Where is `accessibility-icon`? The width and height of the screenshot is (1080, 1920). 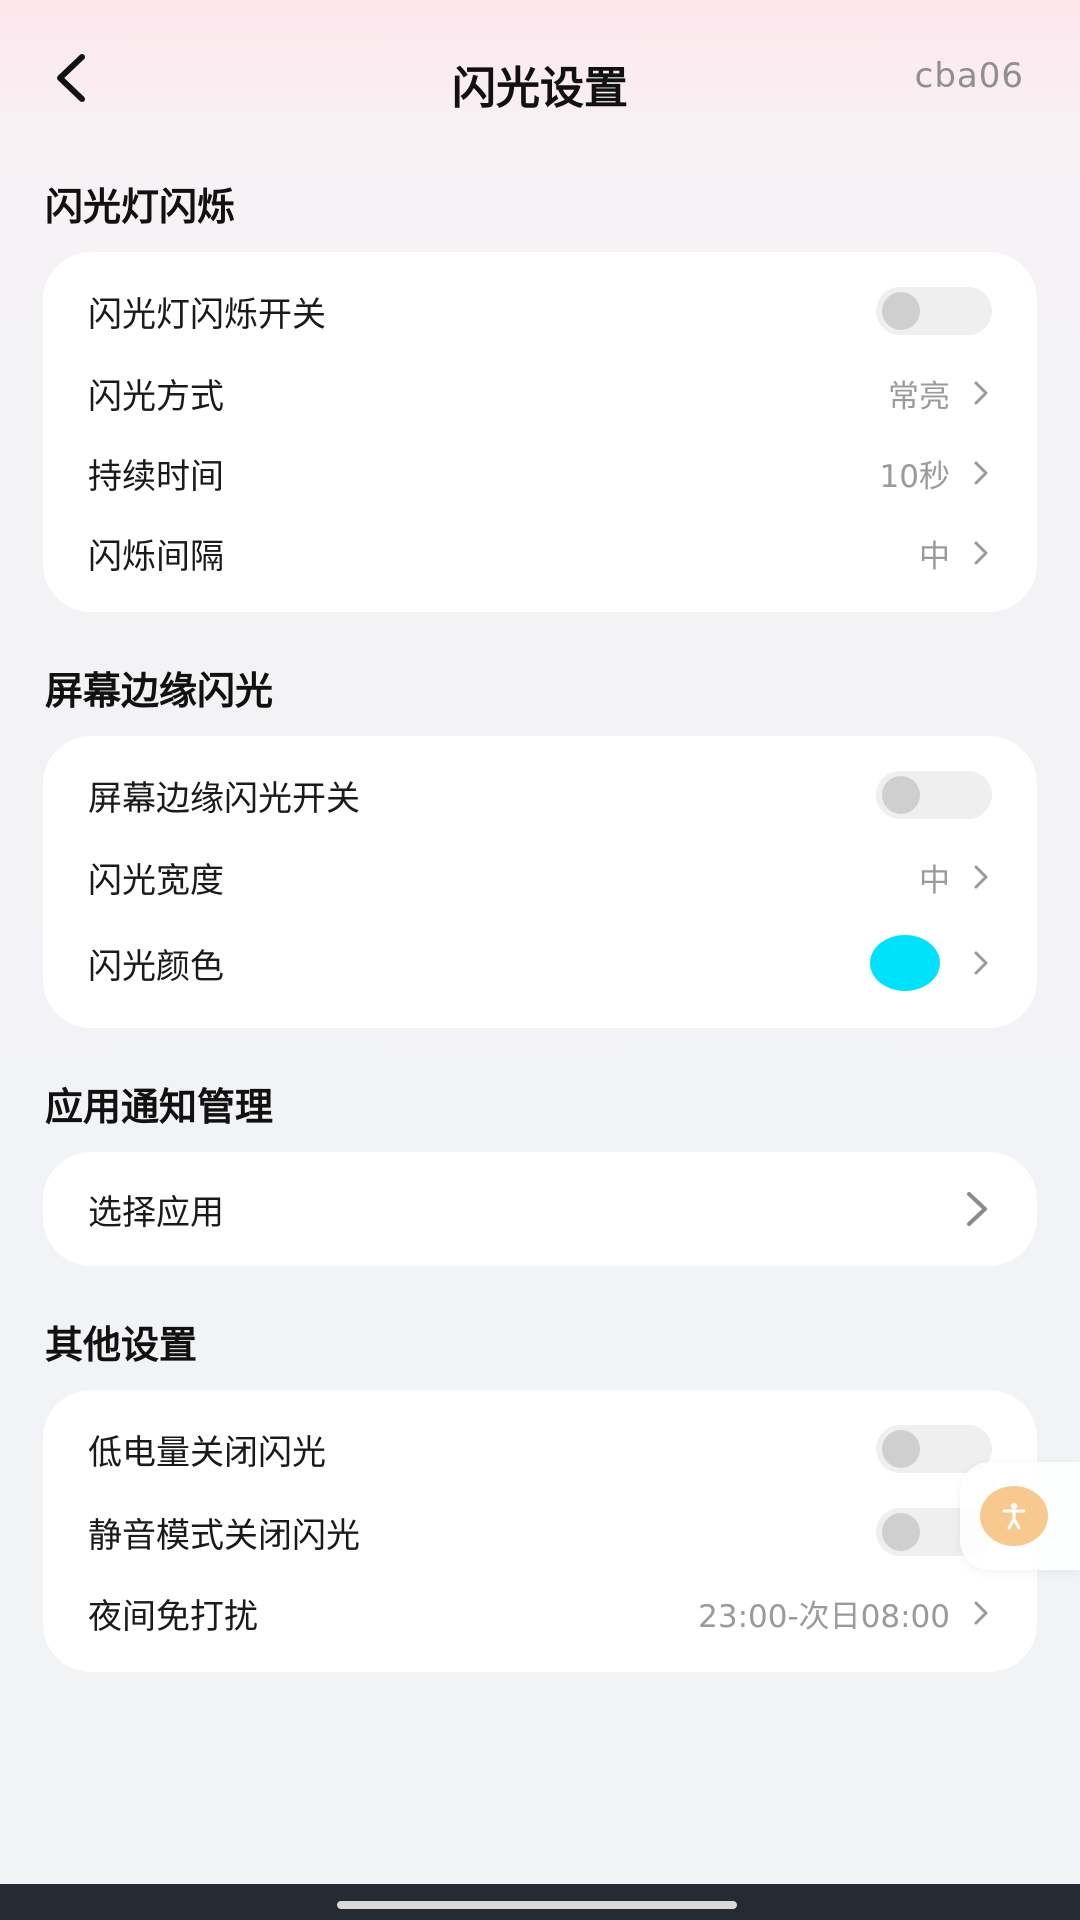 accessibility-icon is located at coordinates (1014, 1516).